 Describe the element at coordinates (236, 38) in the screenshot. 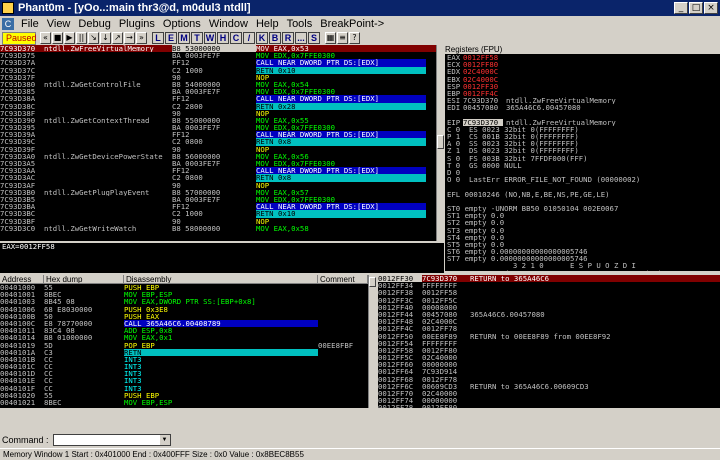

I see `toolbar-window-button: C` at that location.